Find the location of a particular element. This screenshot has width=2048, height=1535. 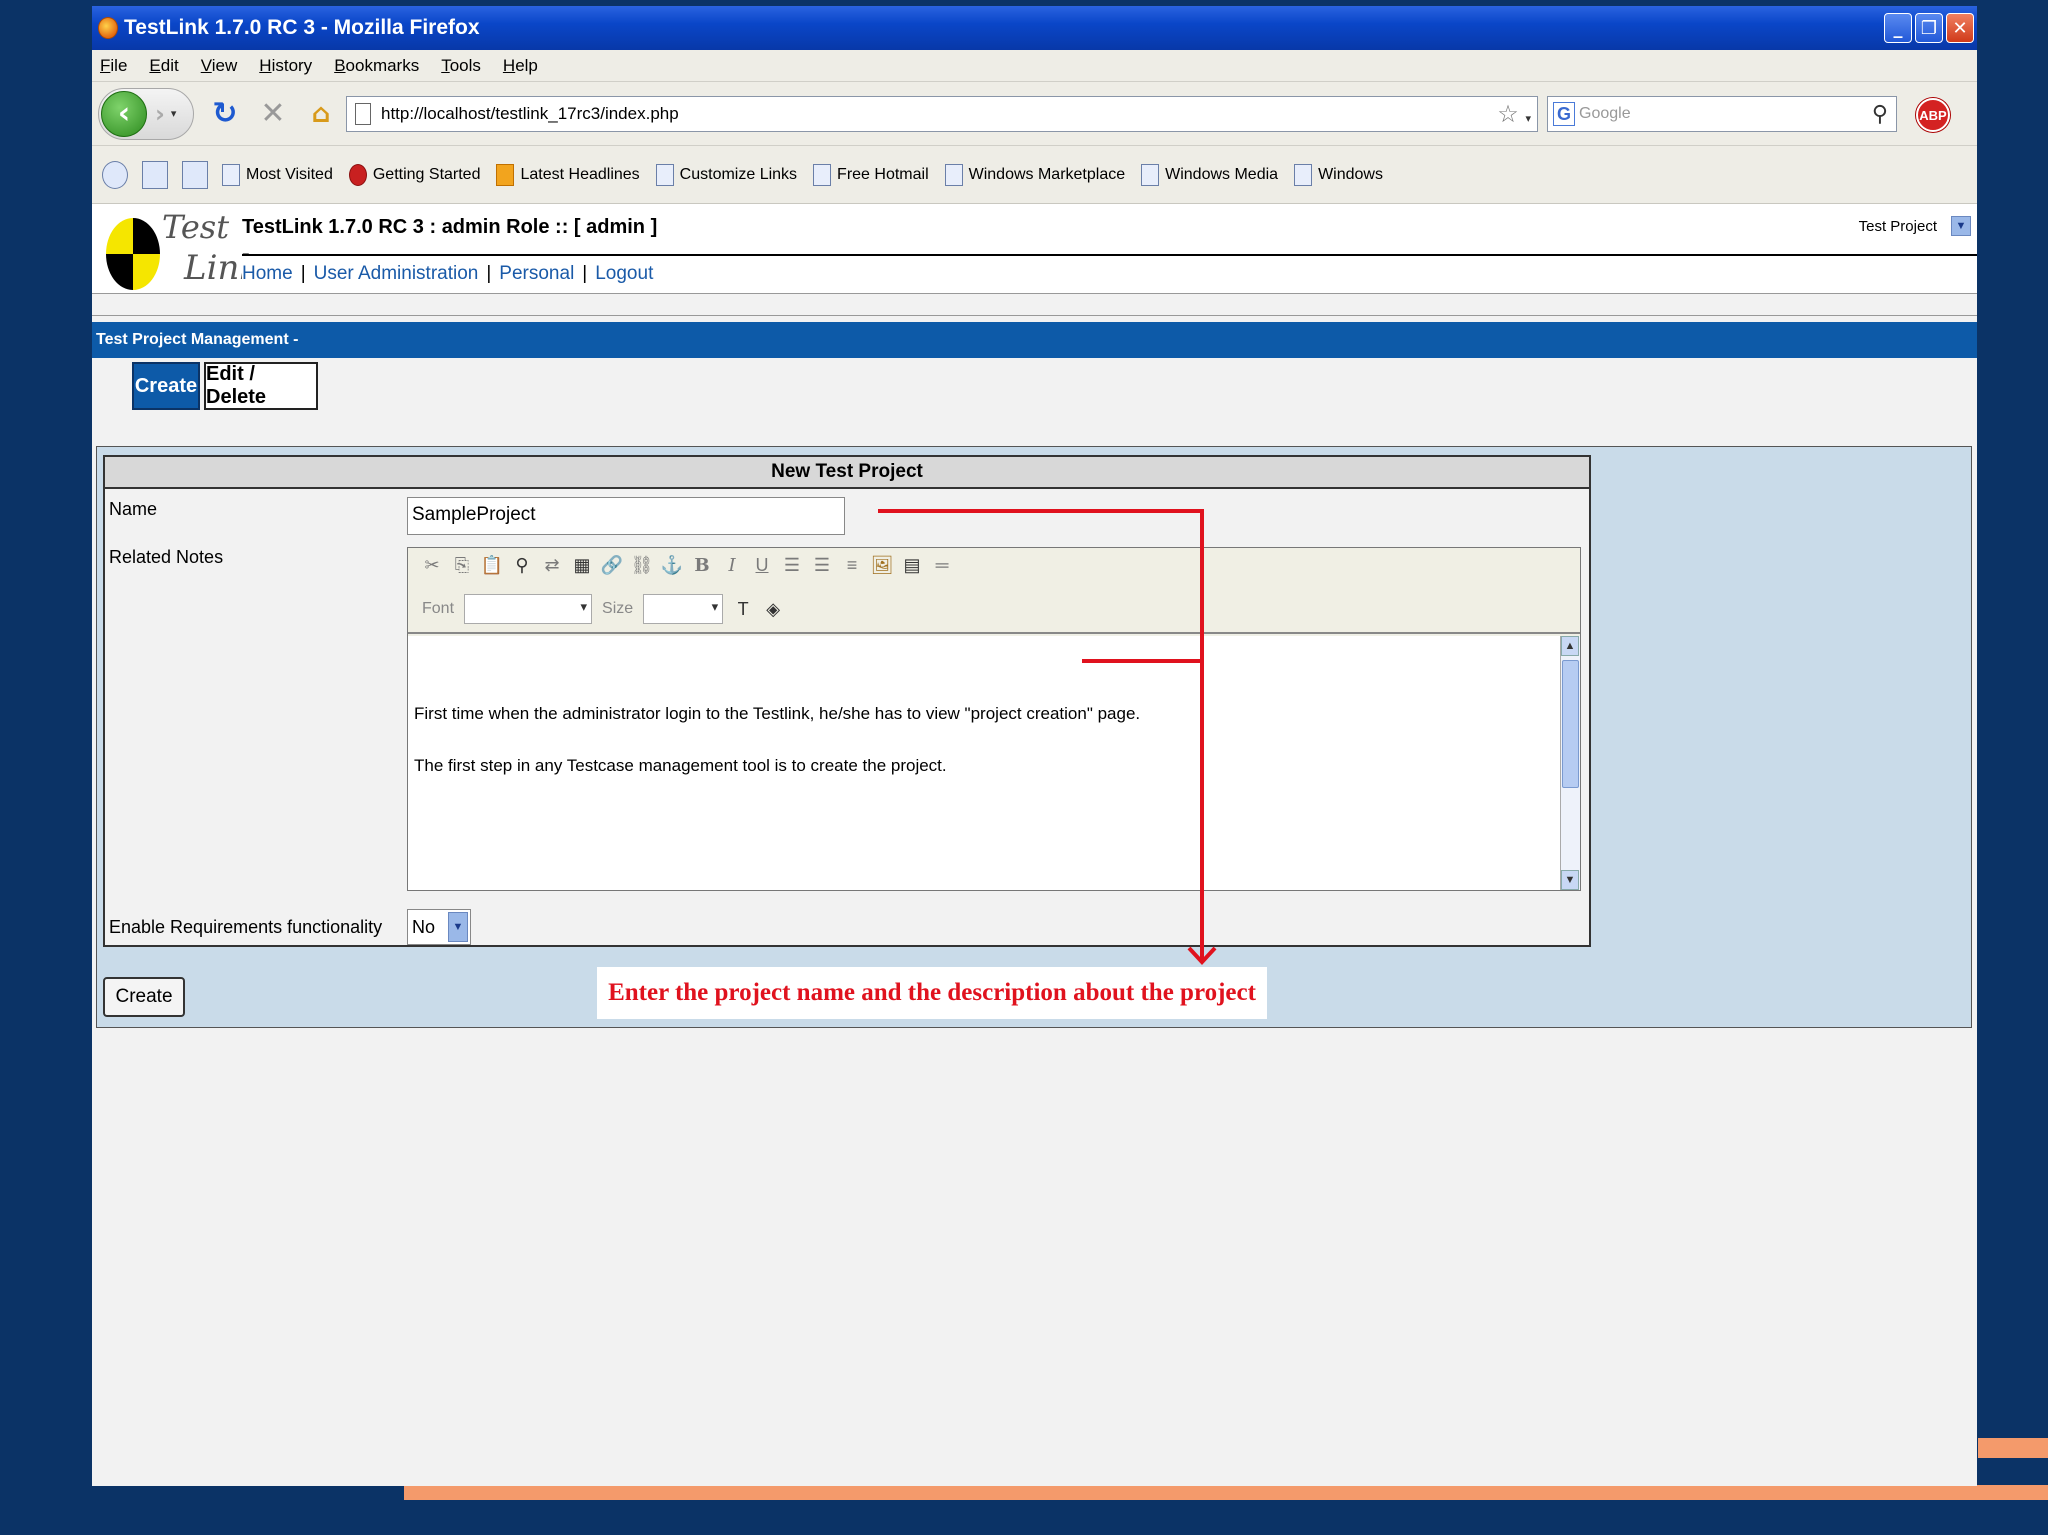

font-select is located at coordinates (528, 609).